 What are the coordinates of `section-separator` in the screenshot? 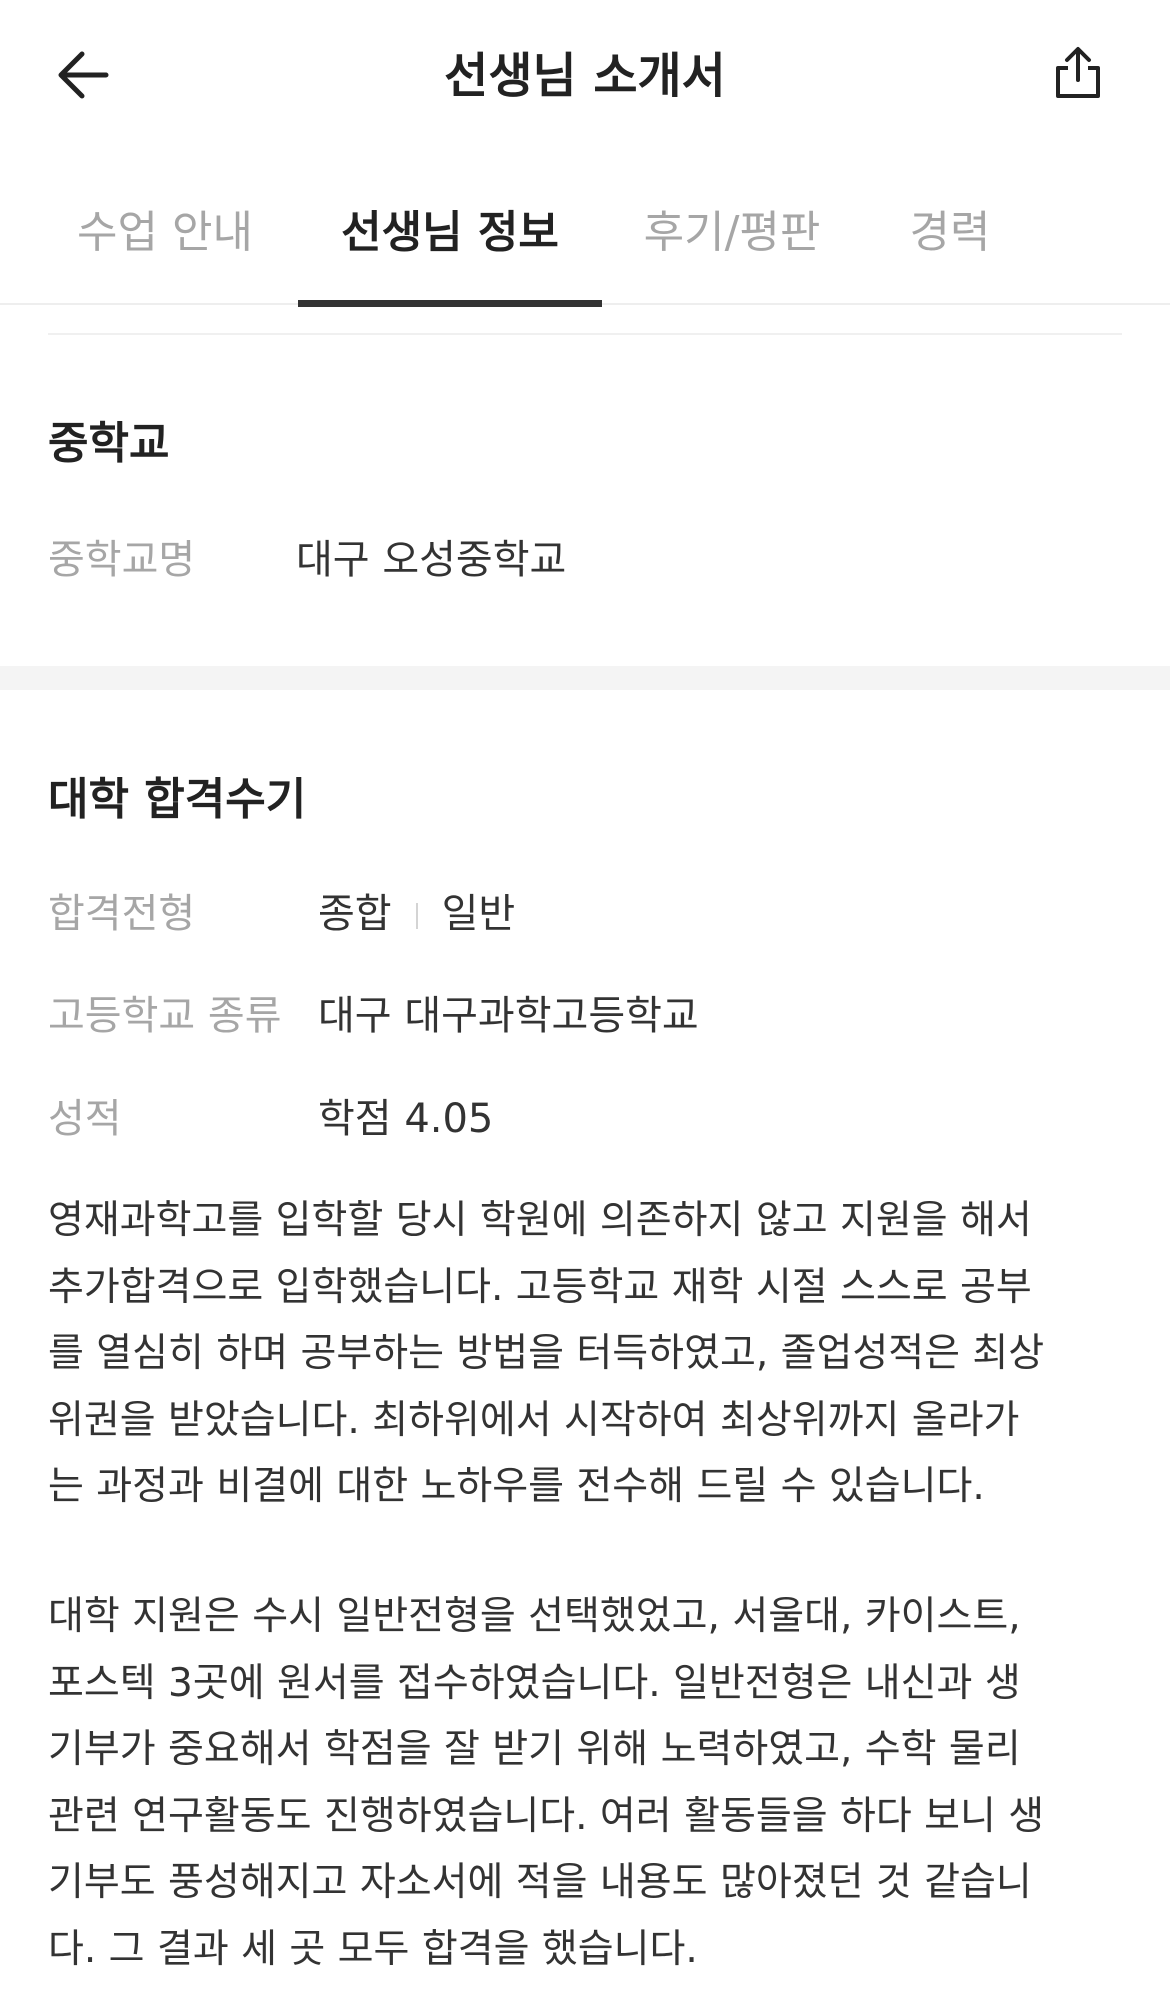 It's located at (585, 678).